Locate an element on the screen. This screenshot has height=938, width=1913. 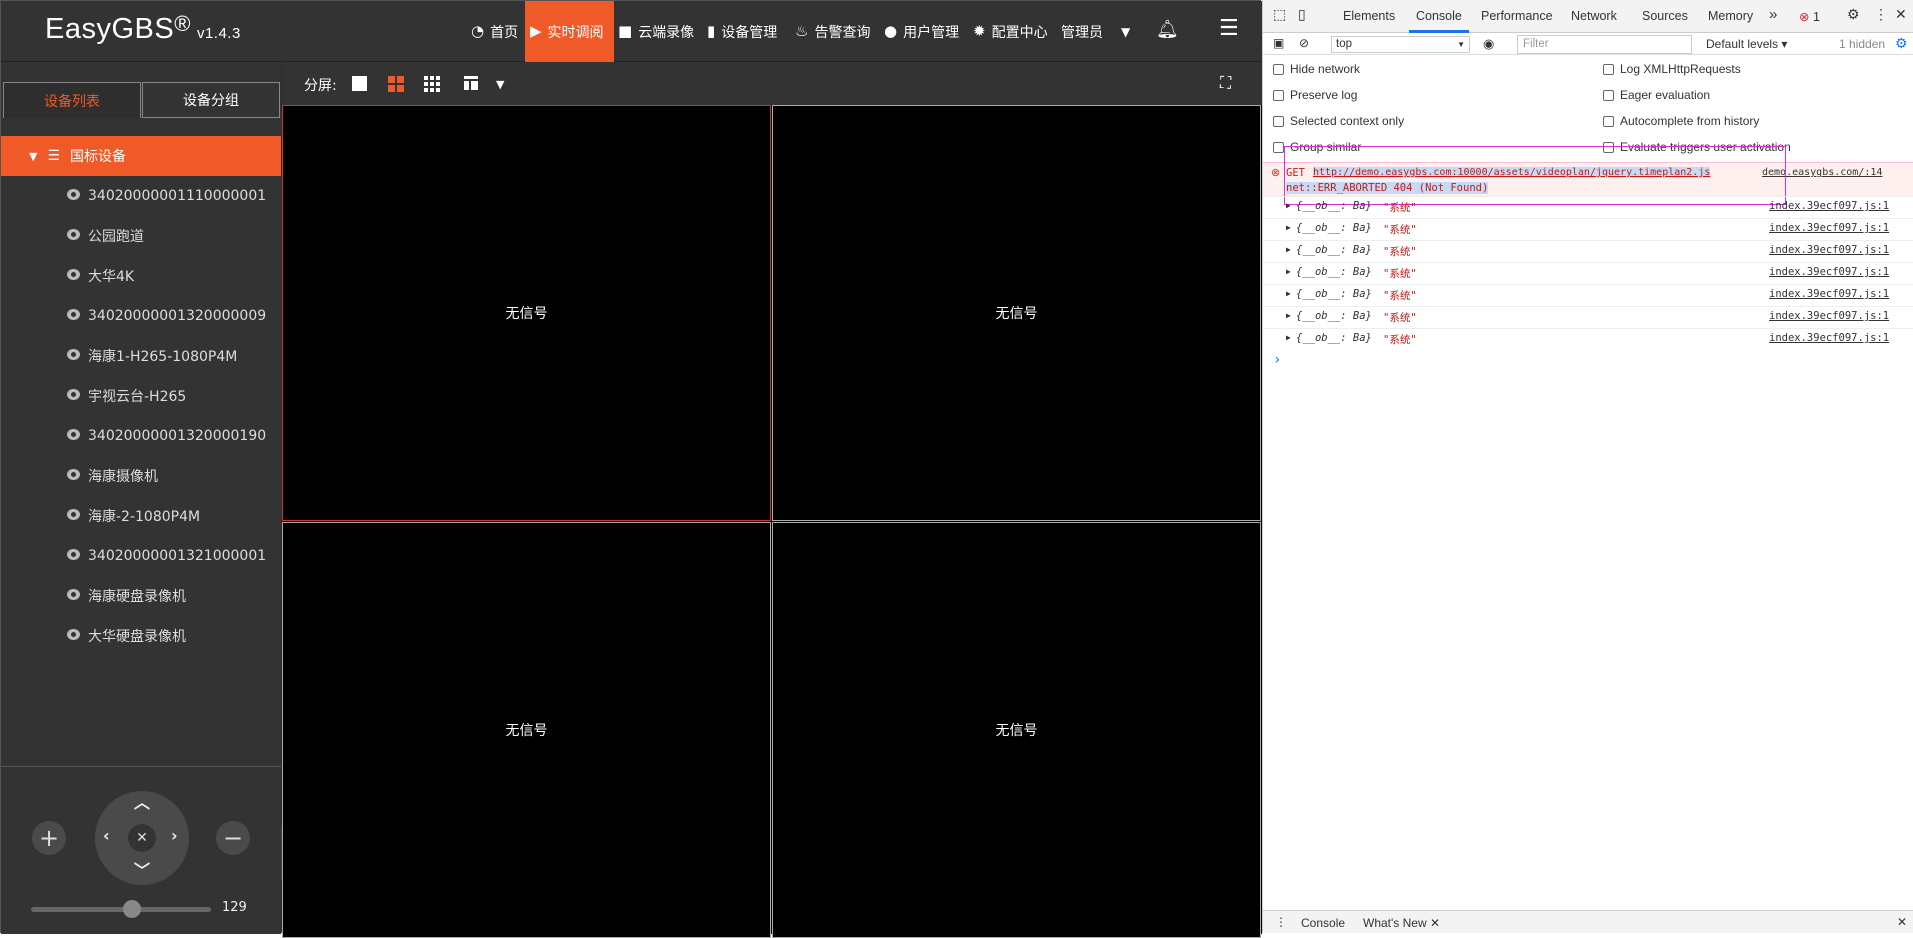
device-item: 宇视云台-H265 is located at coordinates (141, 396).